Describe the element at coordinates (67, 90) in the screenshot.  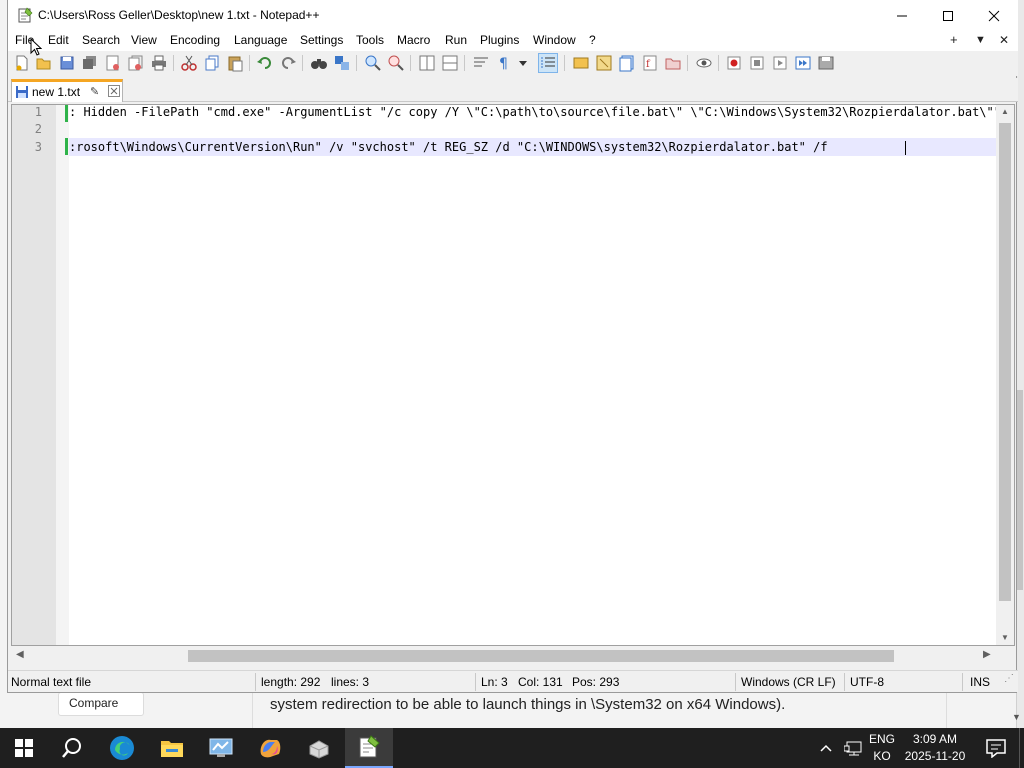
I see `tab-new-1: new 1.txt ✎` at that location.